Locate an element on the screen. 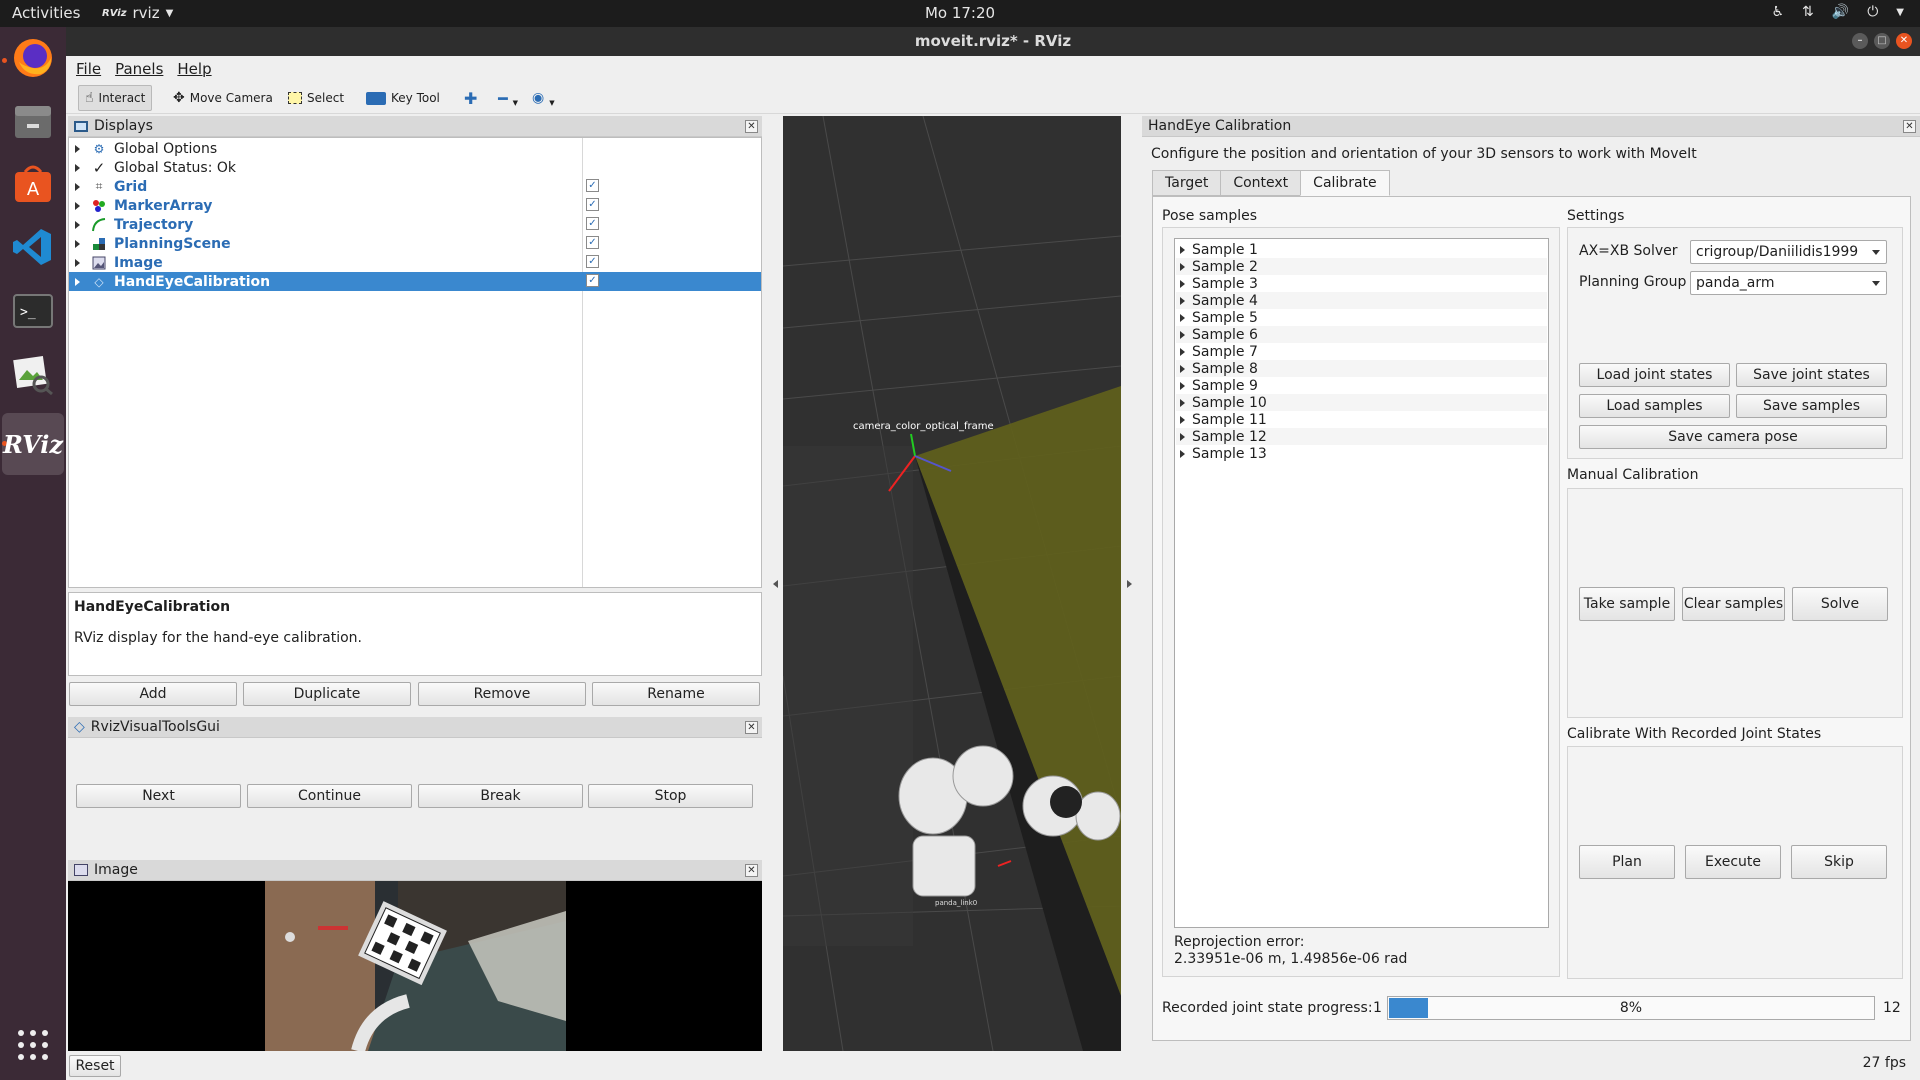 The width and height of the screenshot is (1920, 1080). solver-dropdown: crigroup/Daniilidis1999 is located at coordinates (1788, 252).